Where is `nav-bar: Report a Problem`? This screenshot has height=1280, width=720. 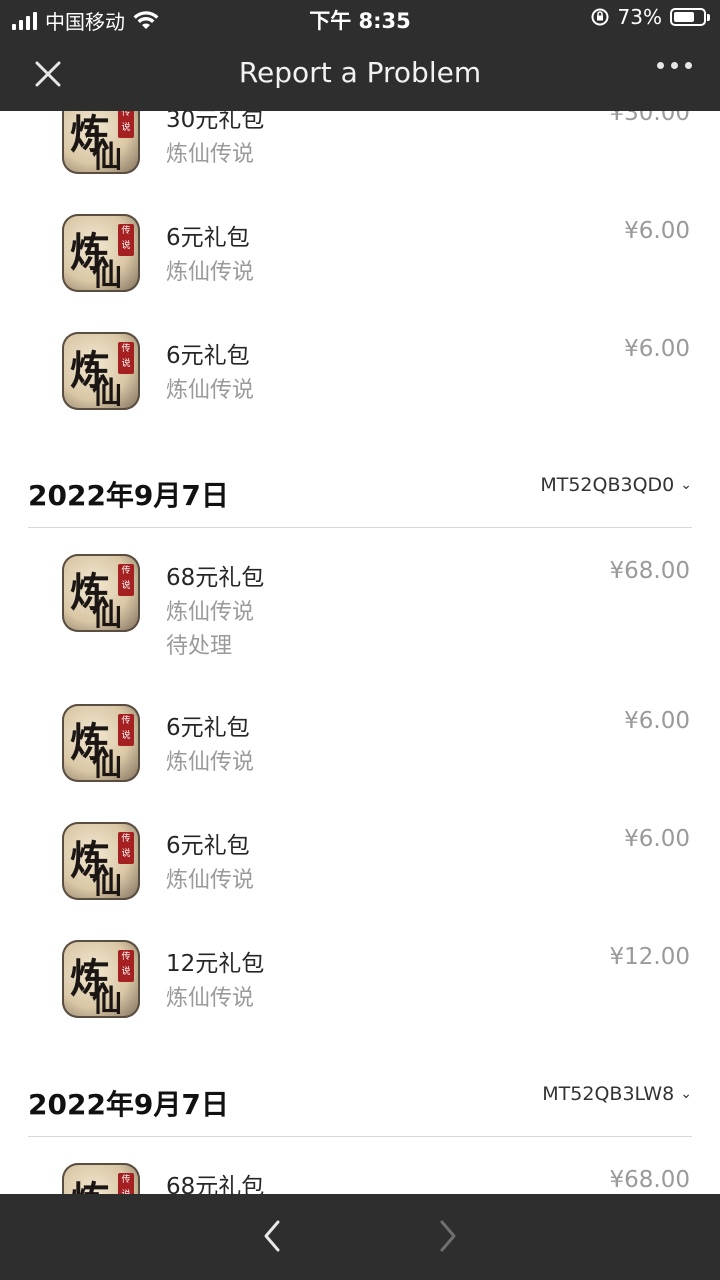
nav-bar: Report a Problem is located at coordinates (360, 73).